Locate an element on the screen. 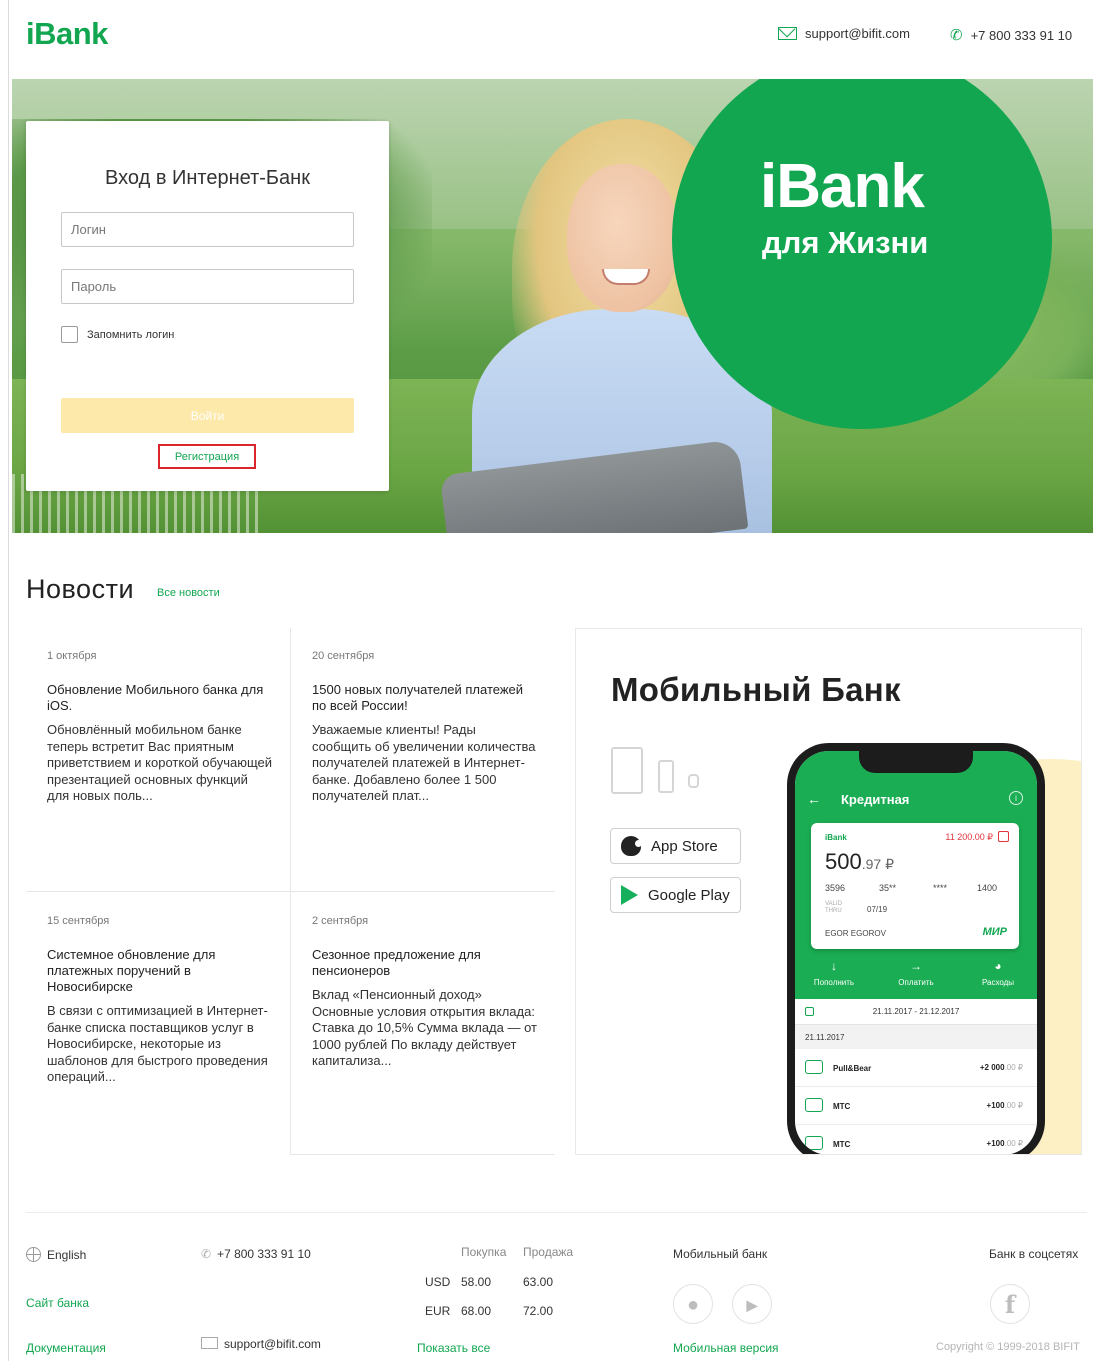  transaction-name: Pull&Bear is located at coordinates (852, 1068).